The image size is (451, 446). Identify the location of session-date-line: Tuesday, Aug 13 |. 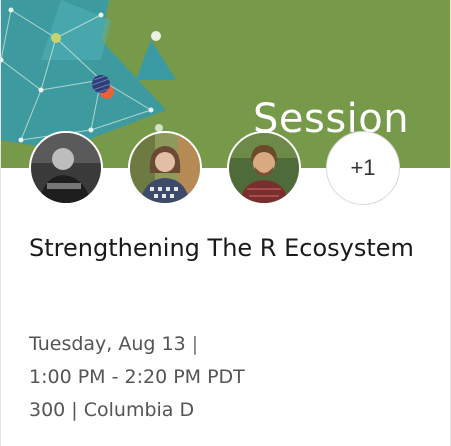
(137, 344).